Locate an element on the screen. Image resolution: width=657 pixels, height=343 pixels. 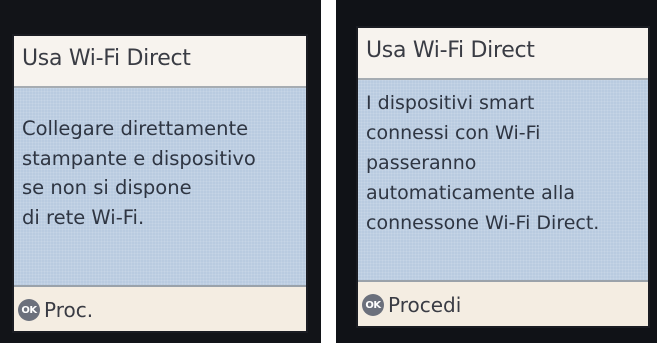
proceed-label: Procedi is located at coordinates (425, 305).